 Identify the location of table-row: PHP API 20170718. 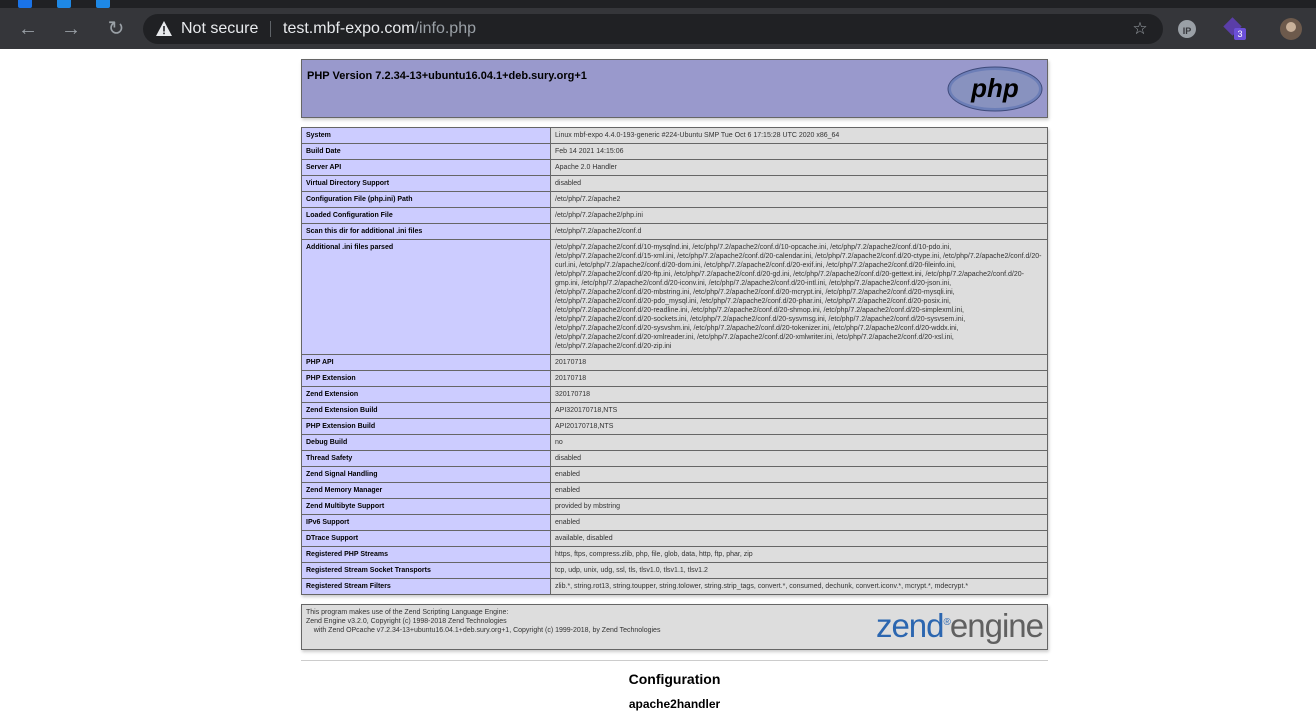
(674, 362).